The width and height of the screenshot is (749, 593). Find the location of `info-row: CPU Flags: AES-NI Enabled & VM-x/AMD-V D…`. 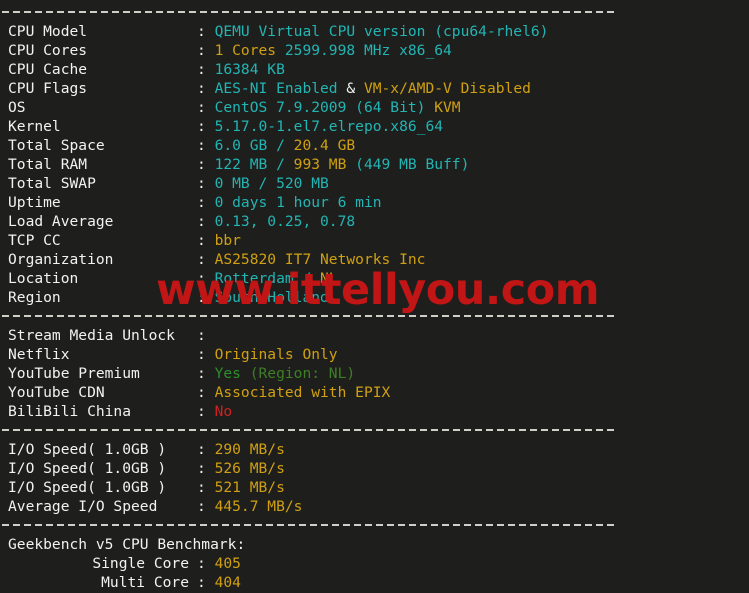

info-row: CPU Flags: AES-NI Enabled & VM-x/AMD-V D… is located at coordinates (309, 88).